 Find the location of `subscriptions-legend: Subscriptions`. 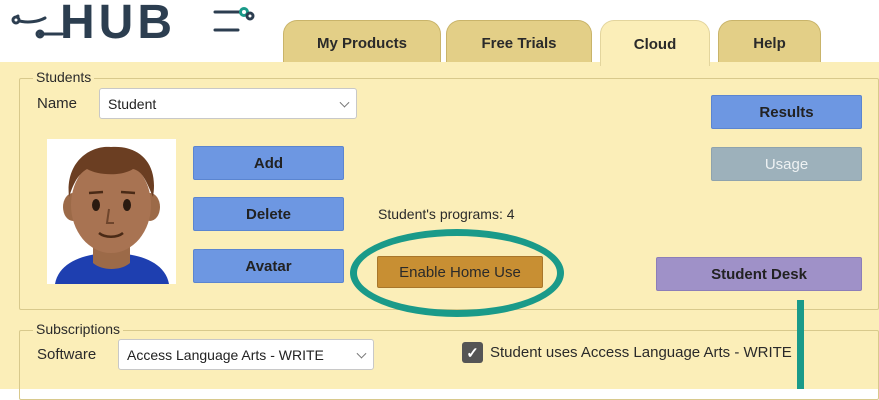

subscriptions-legend: Subscriptions is located at coordinates (78, 329).